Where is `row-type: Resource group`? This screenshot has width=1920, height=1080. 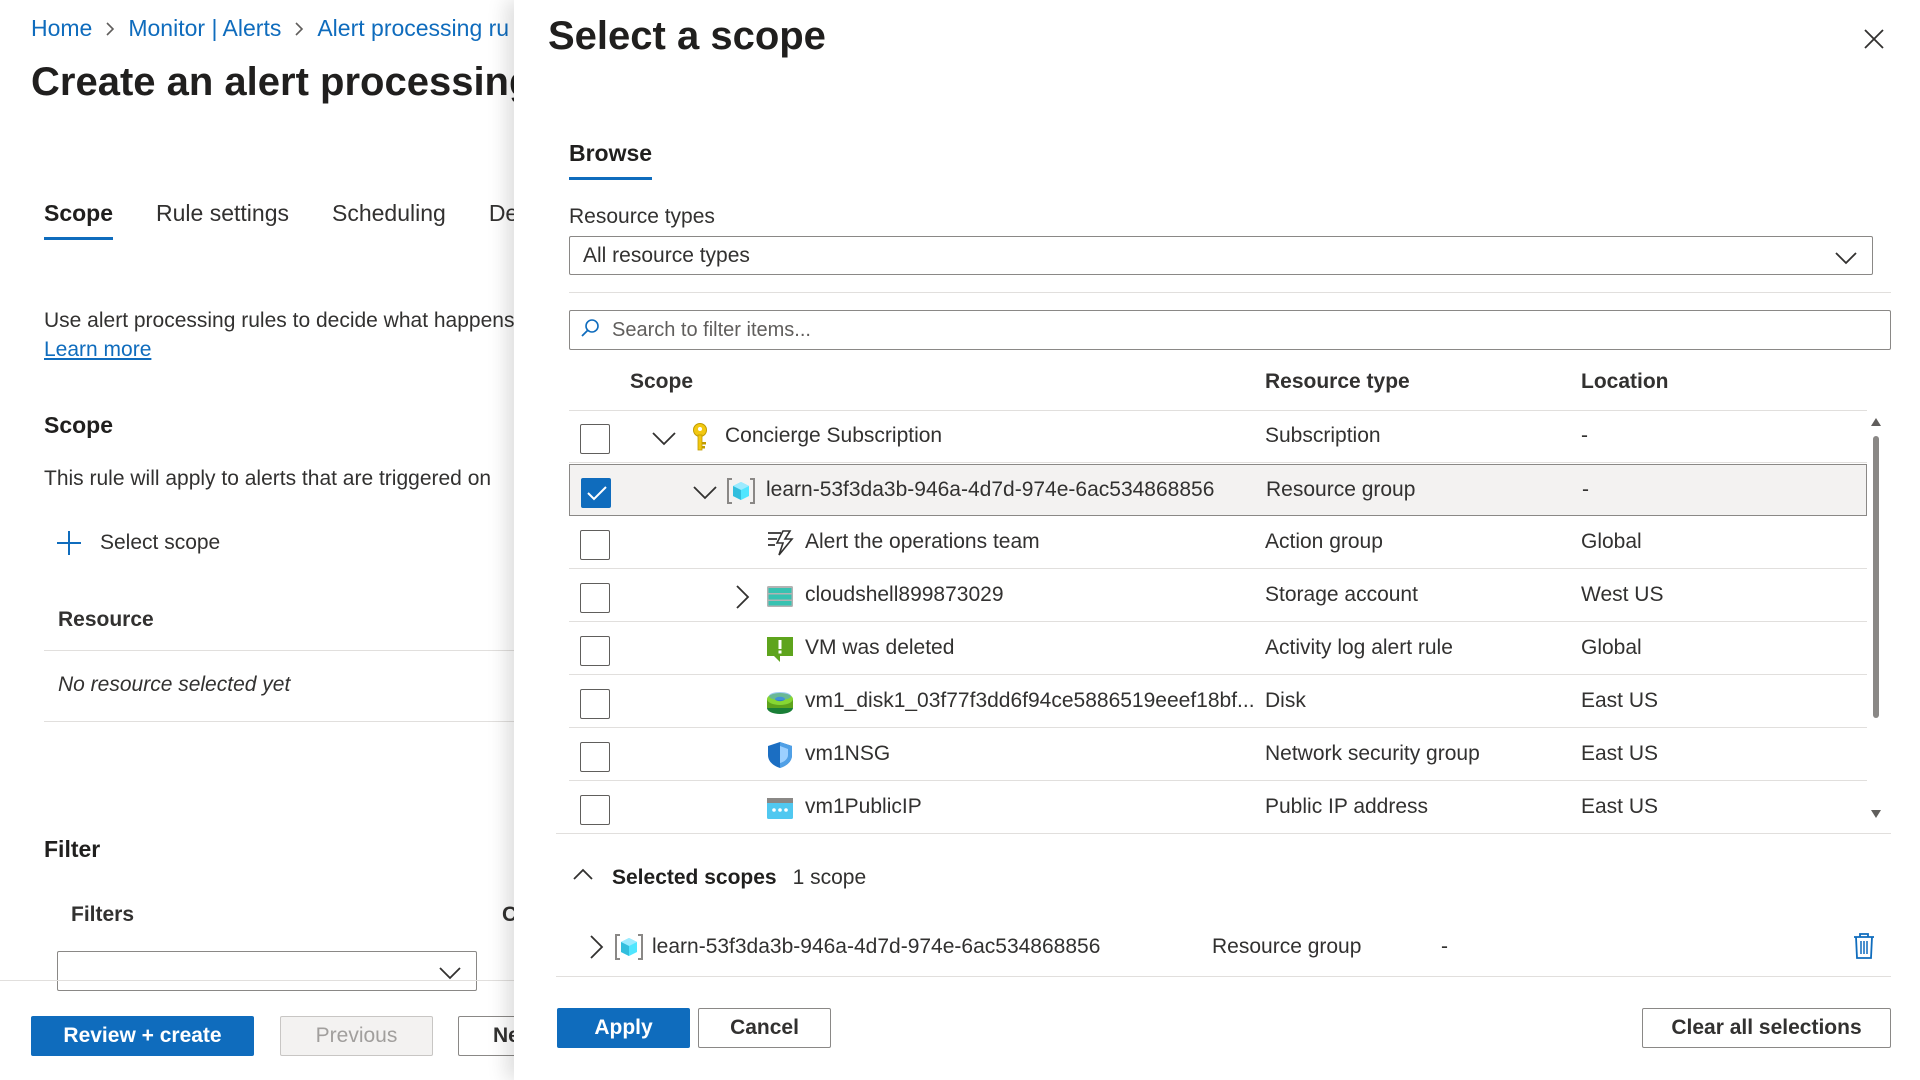
row-type: Resource group is located at coordinates (1341, 489).